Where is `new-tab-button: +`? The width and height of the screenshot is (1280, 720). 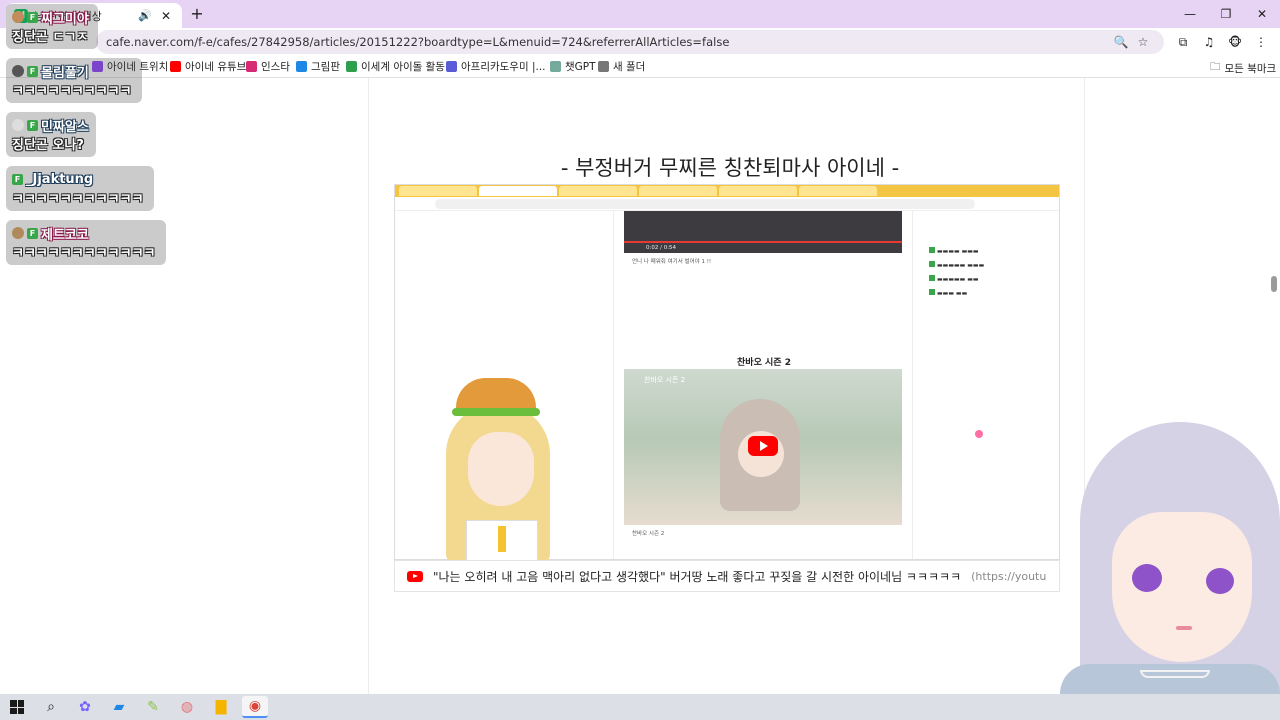
new-tab-button: + is located at coordinates (197, 14).